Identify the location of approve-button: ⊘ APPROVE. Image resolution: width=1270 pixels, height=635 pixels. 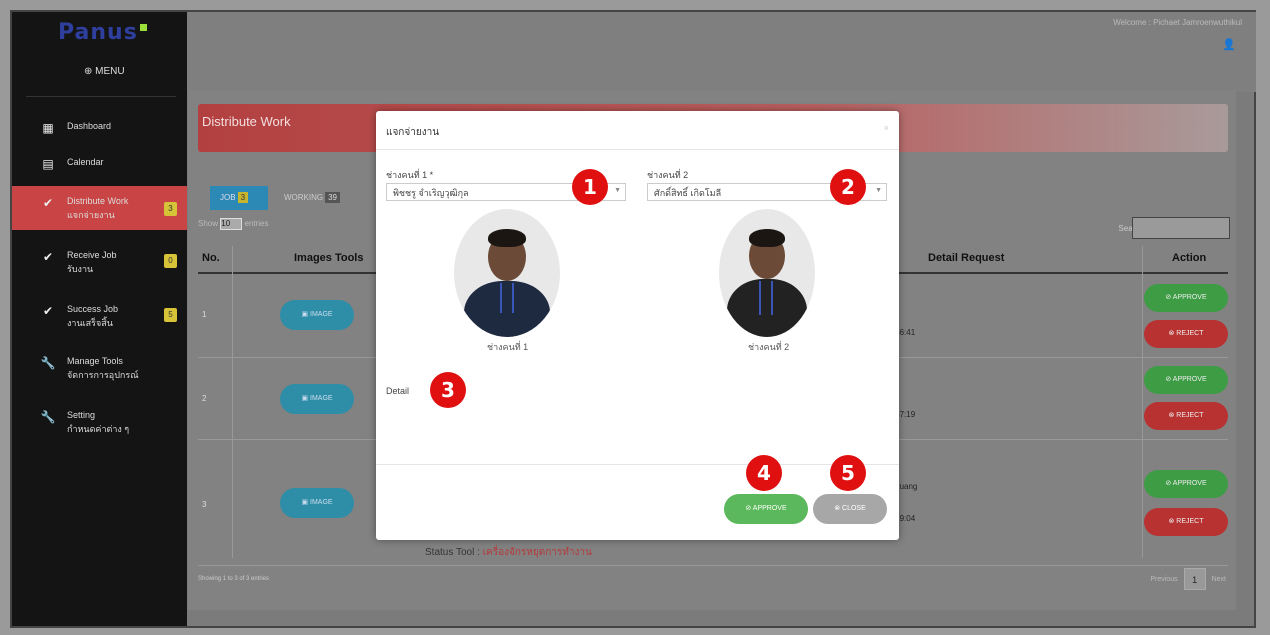
(766, 509).